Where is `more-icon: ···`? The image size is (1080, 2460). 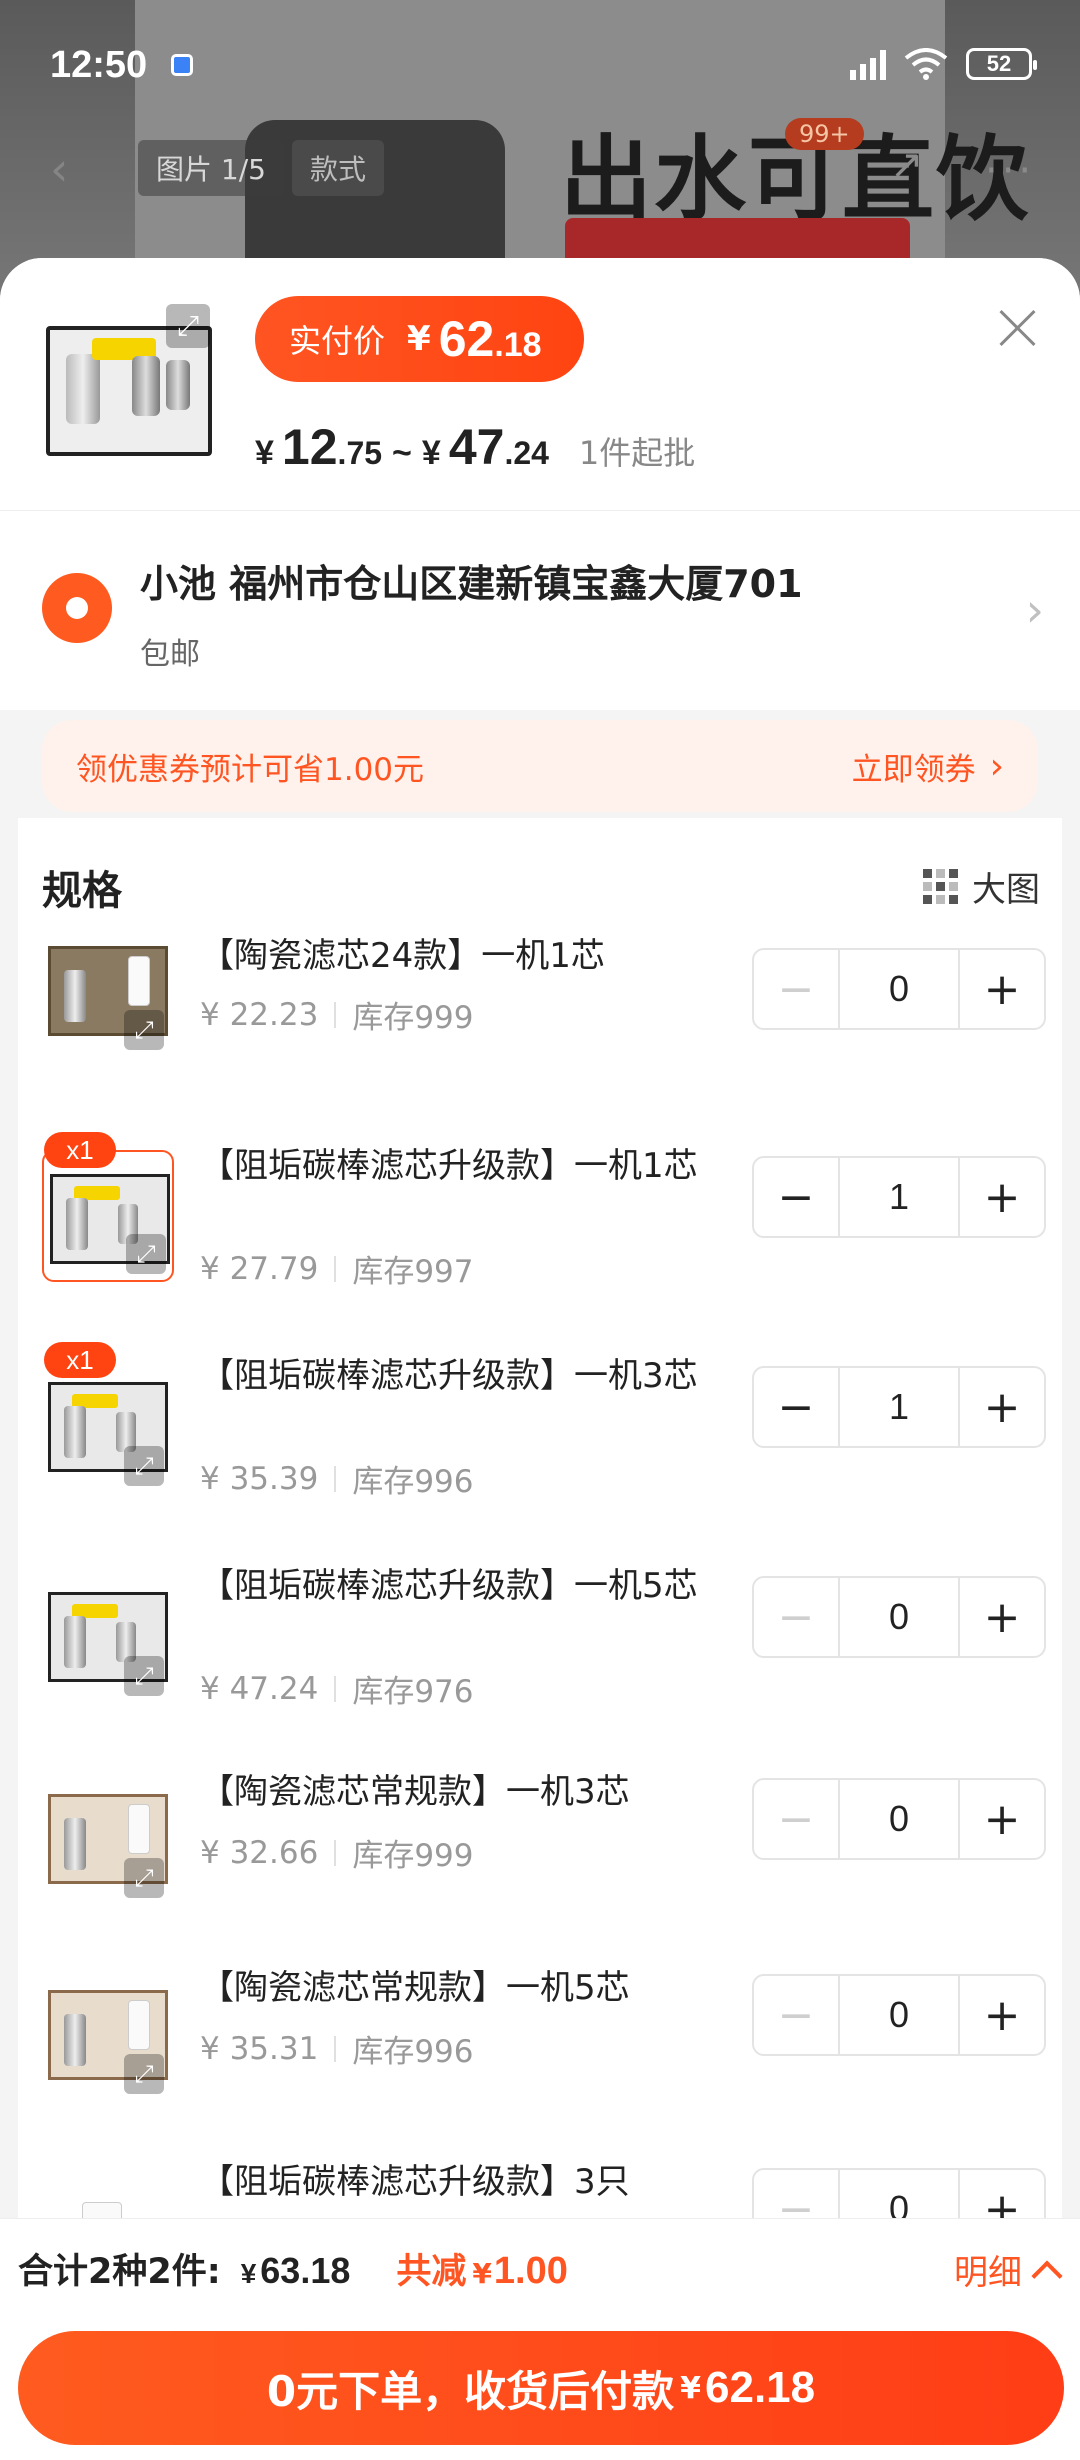
more-icon: ··· is located at coordinates (1010, 171).